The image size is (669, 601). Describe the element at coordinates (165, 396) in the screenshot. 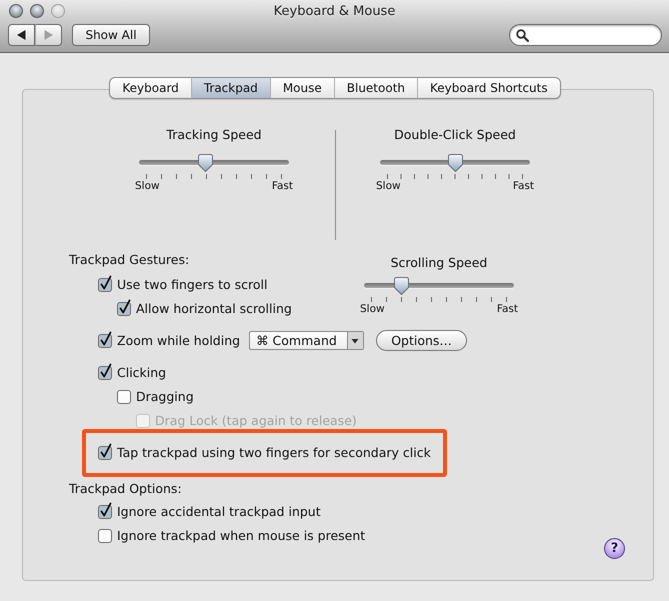

I see `option-label: Dragging` at that location.